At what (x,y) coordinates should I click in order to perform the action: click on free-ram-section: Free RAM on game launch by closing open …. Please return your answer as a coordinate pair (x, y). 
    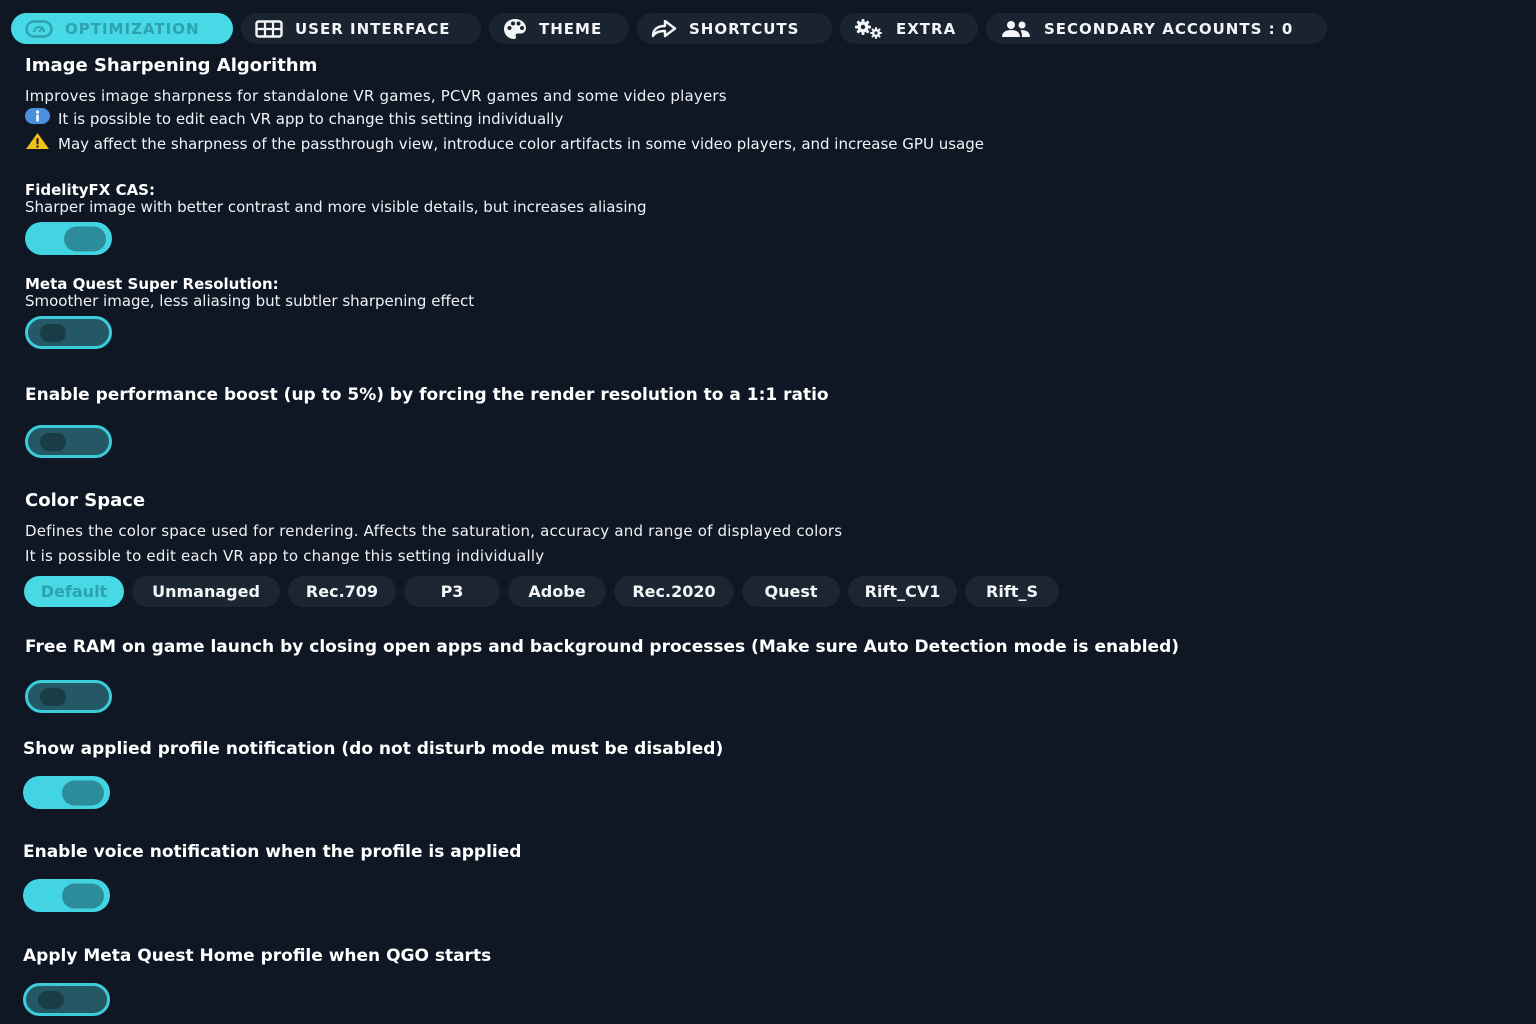
    Looking at the image, I should click on (765, 647).